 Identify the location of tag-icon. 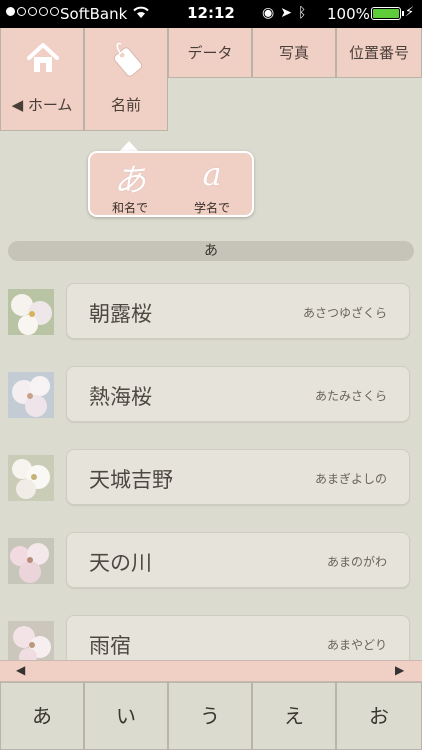
(129, 60).